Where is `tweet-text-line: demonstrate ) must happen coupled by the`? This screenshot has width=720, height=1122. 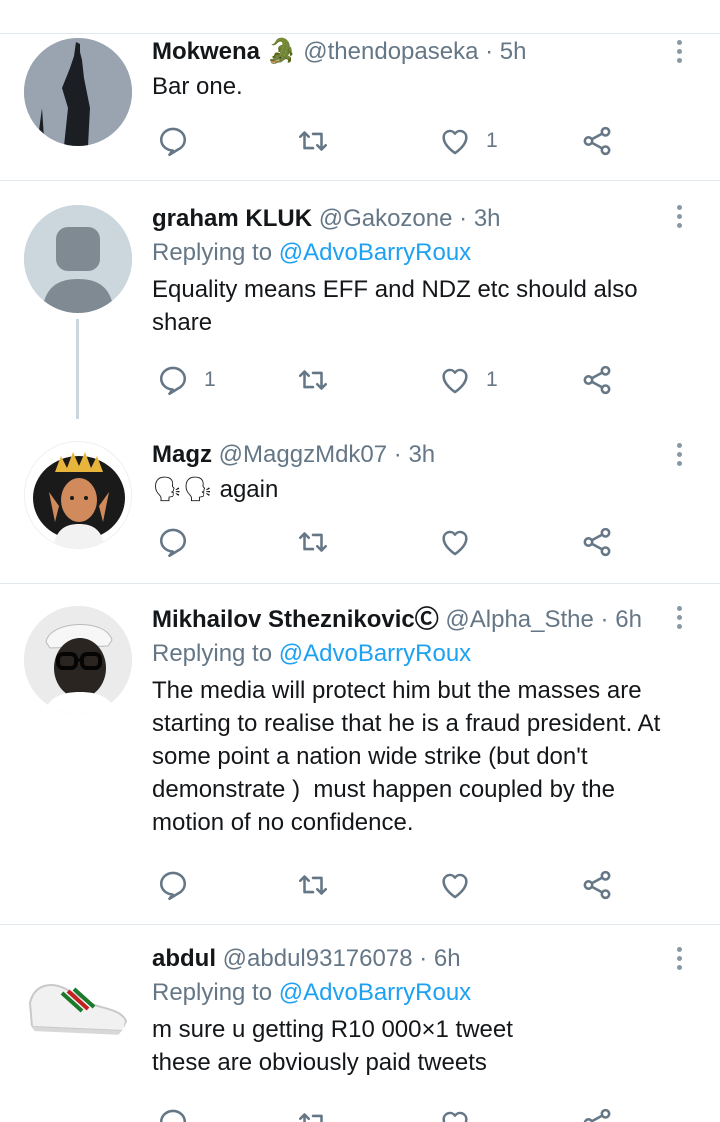
tweet-text-line: demonstrate ) must happen coupled by the is located at coordinates (383, 789).